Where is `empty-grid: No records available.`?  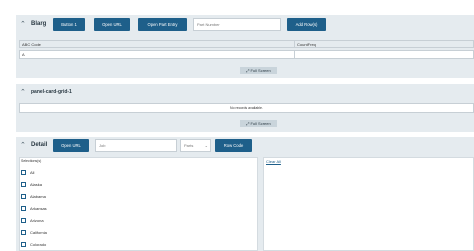
empty-grid: No records available. is located at coordinates (246, 108).